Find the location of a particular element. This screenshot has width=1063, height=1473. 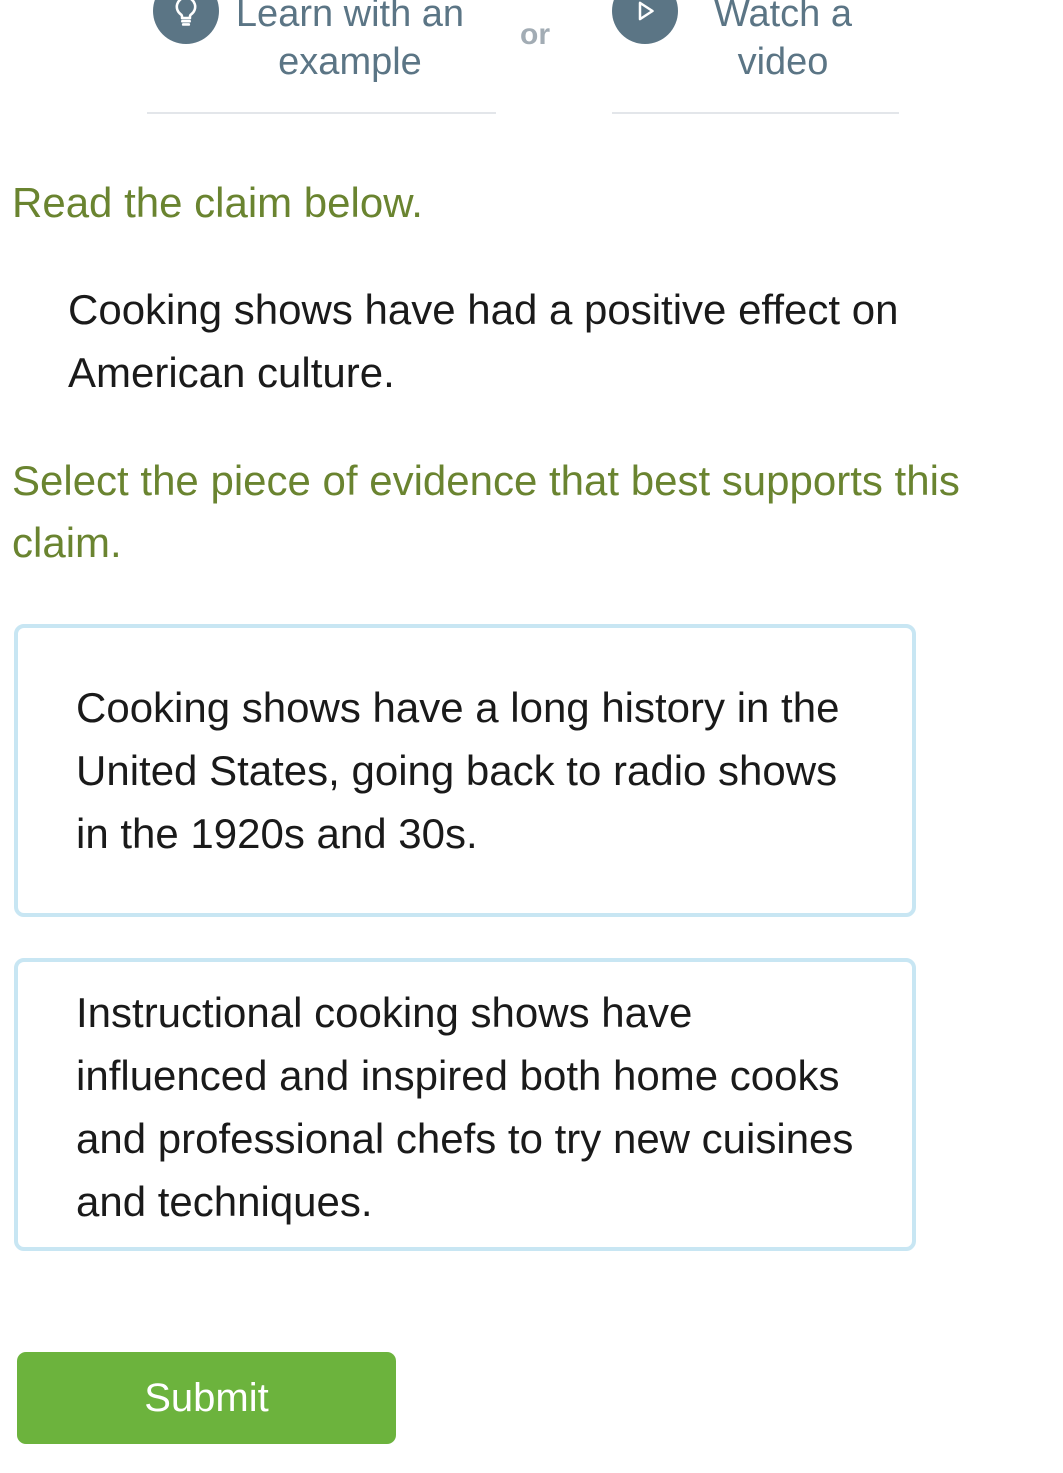

submit-button: Submit is located at coordinates (206, 1398).